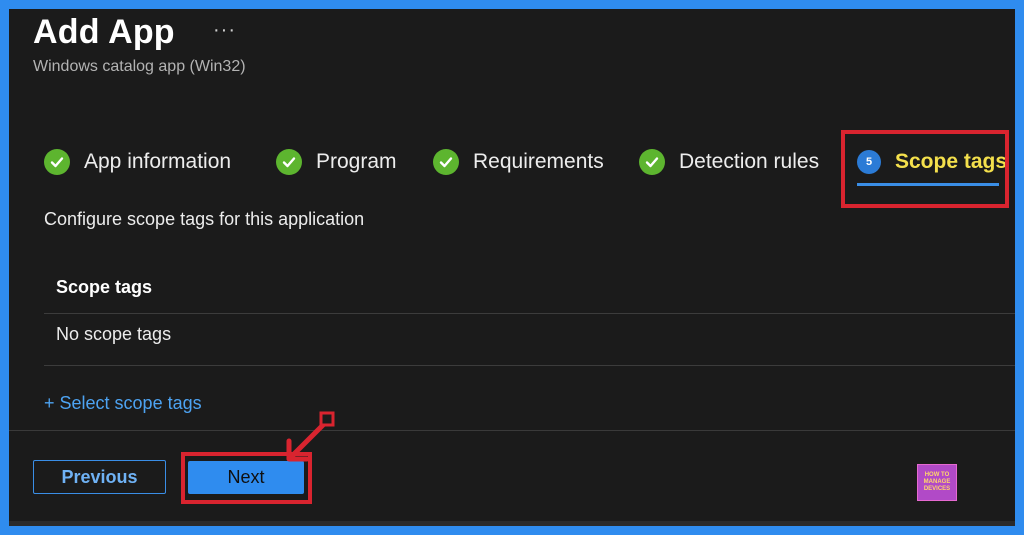 This screenshot has width=1024, height=535. I want to click on step-app-information: App information, so click(137, 162).